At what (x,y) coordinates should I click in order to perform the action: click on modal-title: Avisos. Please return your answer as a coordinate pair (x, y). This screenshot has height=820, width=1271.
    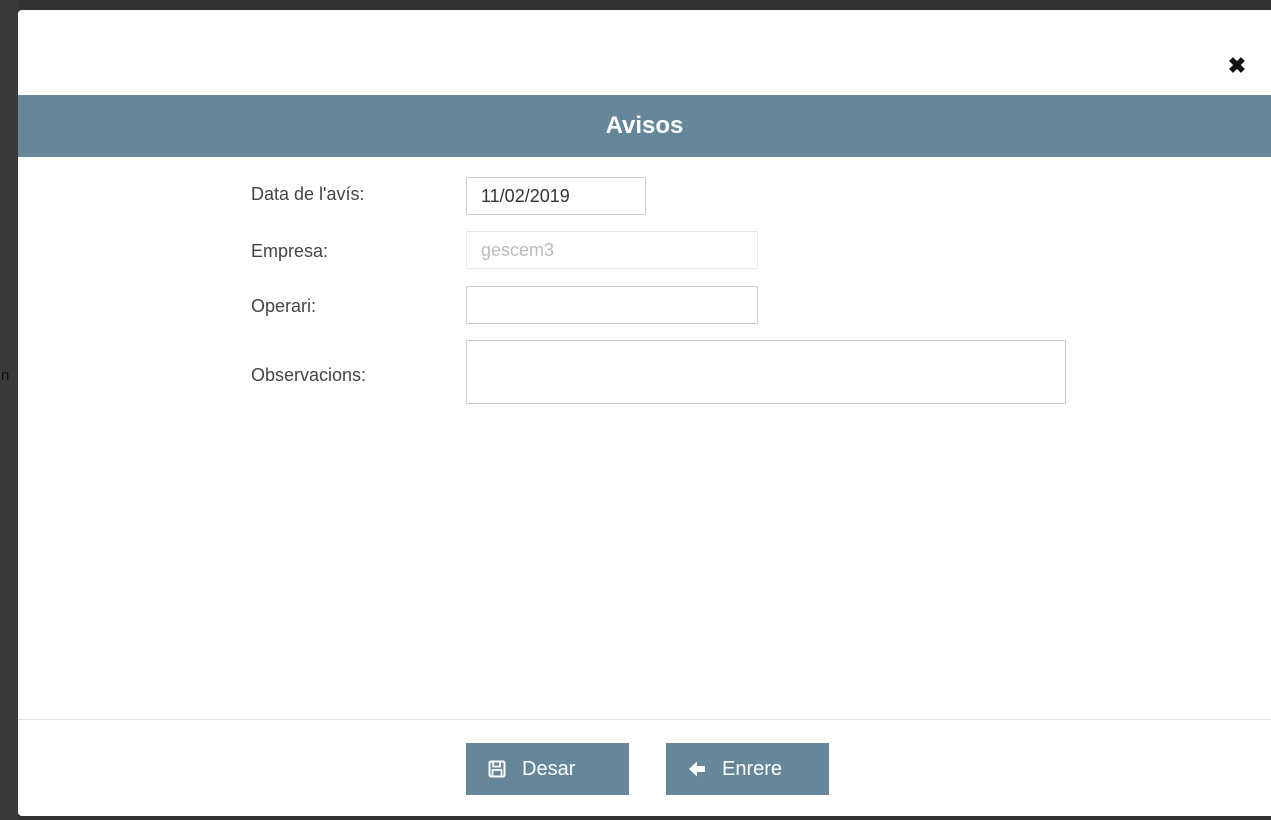
    Looking at the image, I should click on (644, 125).